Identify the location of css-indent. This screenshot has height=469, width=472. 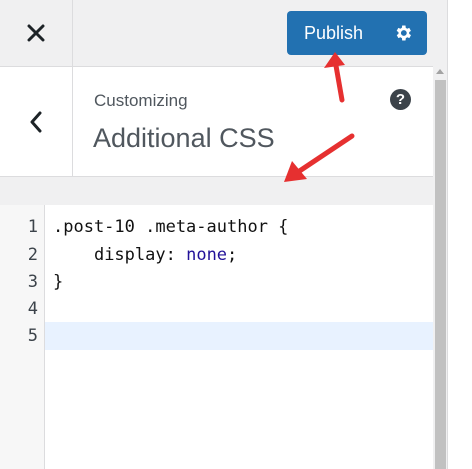
(73, 255).